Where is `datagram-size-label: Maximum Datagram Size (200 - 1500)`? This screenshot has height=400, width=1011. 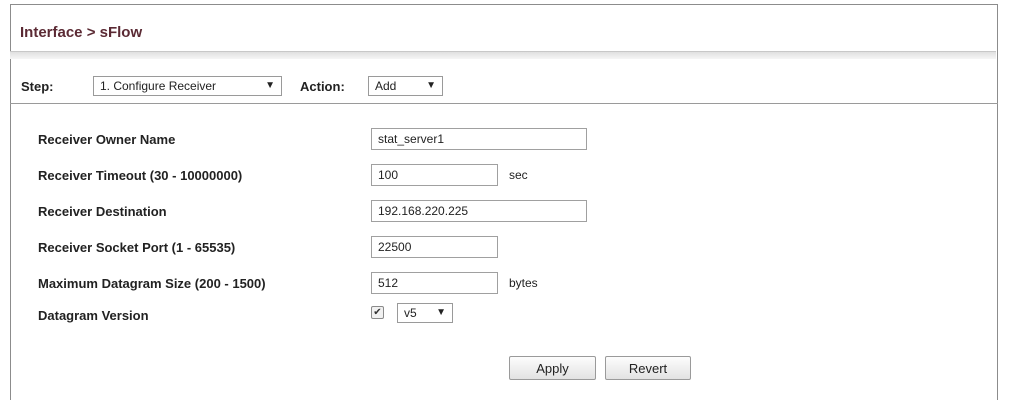
datagram-size-label: Maximum Datagram Size (200 - 1500) is located at coordinates (152, 283).